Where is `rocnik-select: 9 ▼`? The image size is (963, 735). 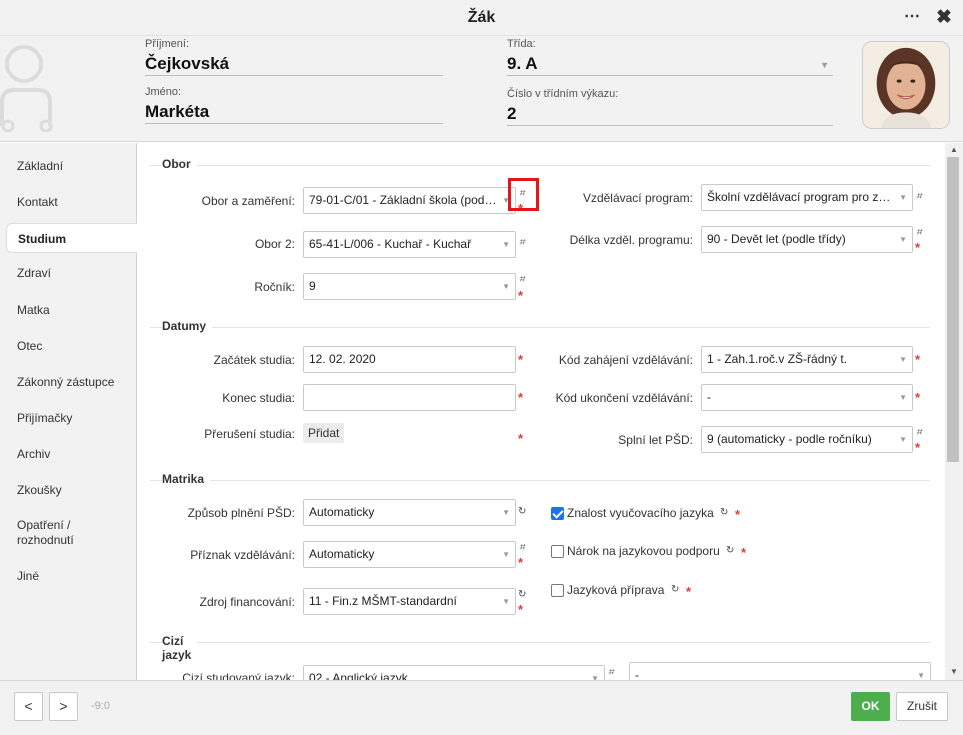
rocnik-select: 9 ▼ is located at coordinates (409, 286).